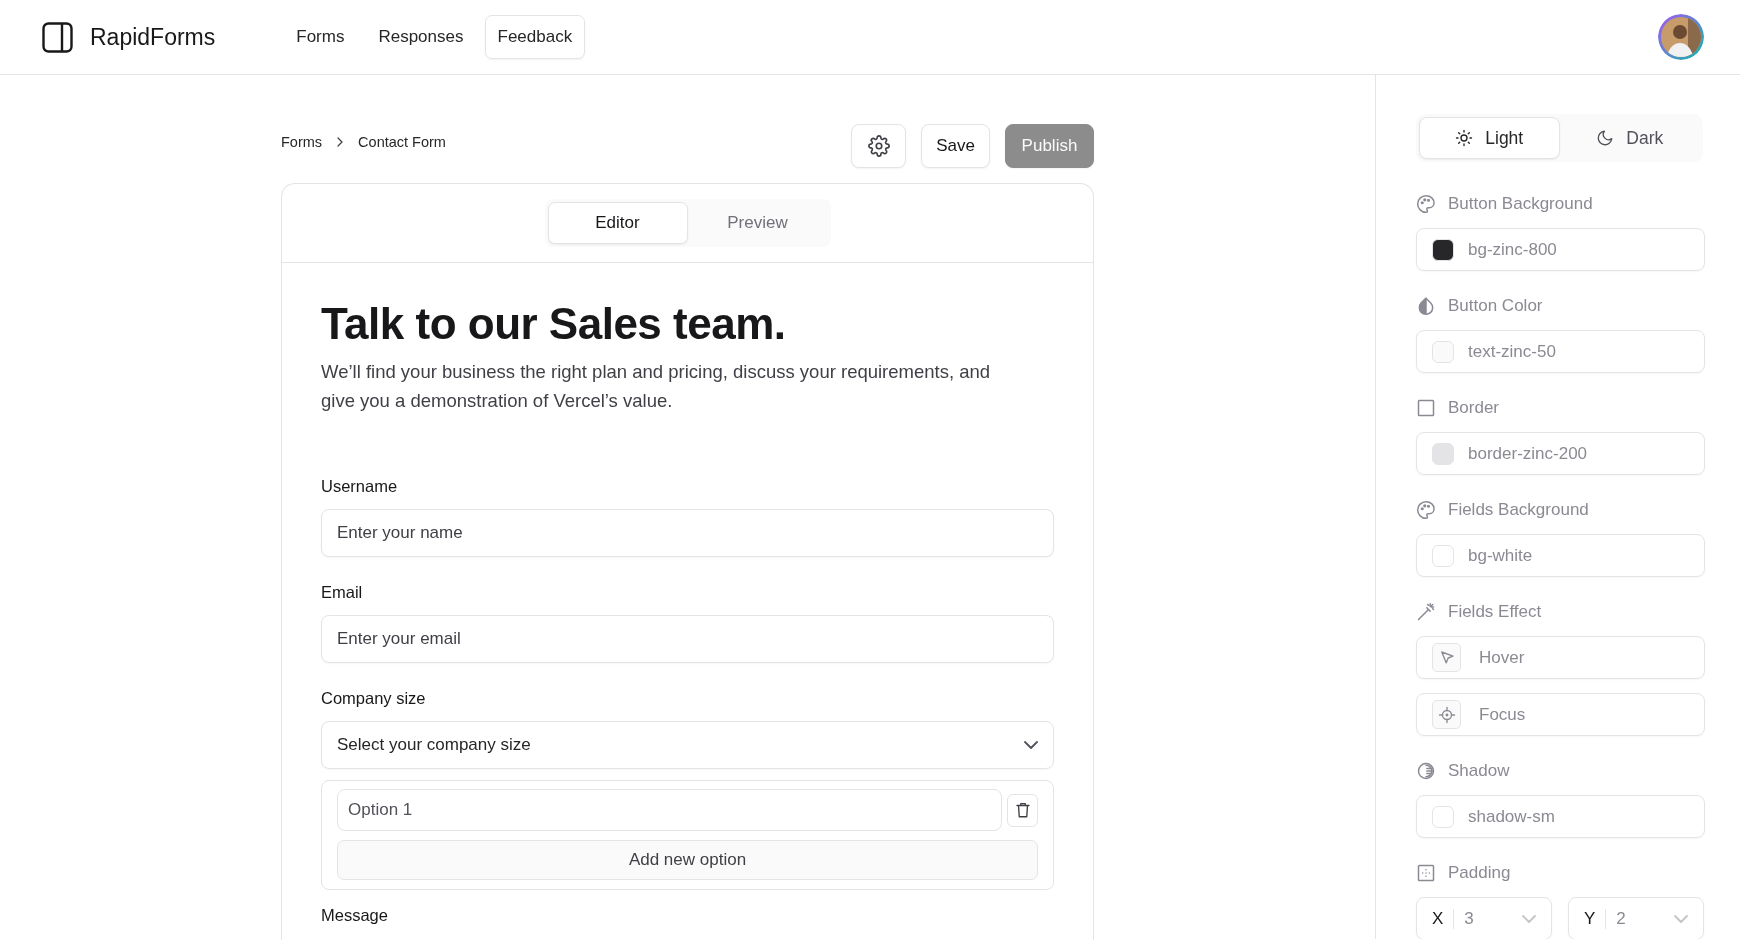 This screenshot has height=940, width=1740. I want to click on select-dropdown: Select your company size, so click(687, 745).